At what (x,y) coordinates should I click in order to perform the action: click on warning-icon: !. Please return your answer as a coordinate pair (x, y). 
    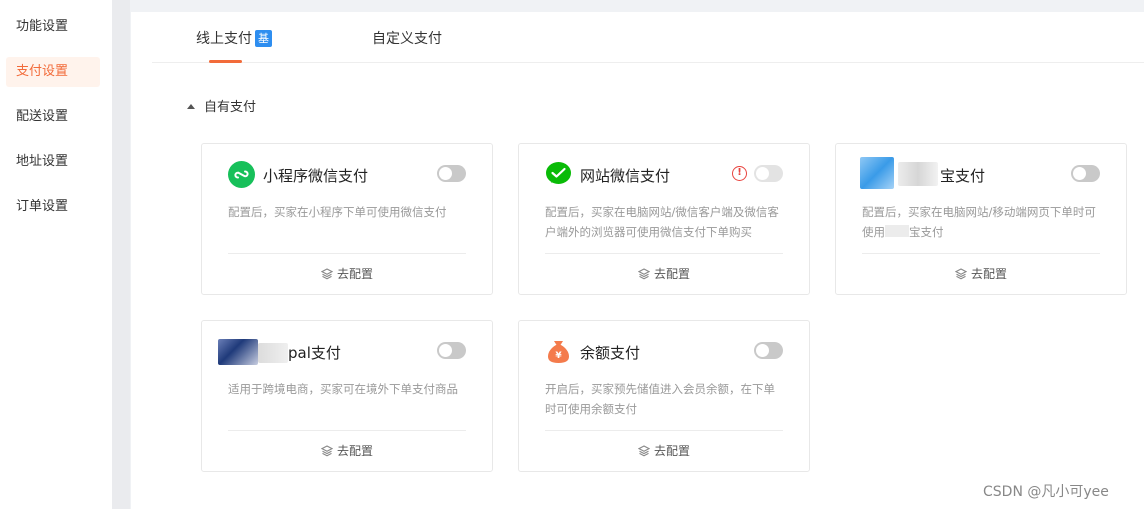
    Looking at the image, I should click on (739, 173).